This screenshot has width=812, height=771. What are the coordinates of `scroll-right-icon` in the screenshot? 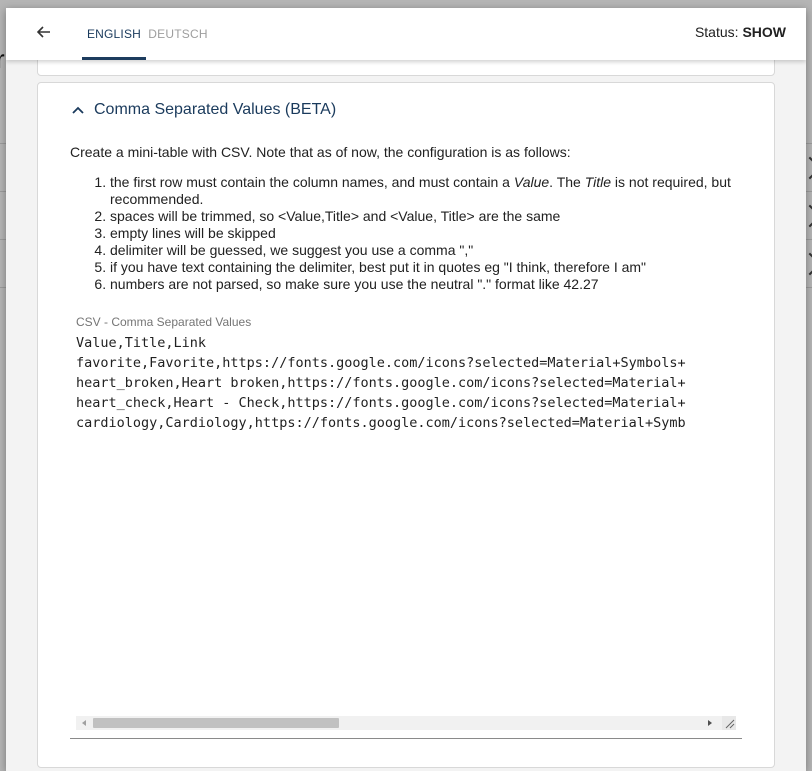 It's located at (710, 723).